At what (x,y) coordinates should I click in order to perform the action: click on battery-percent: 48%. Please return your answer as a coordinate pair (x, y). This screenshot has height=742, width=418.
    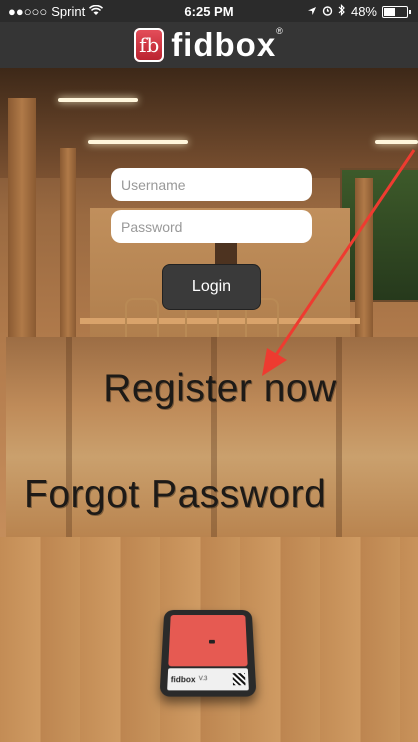
    Looking at the image, I should click on (363, 11).